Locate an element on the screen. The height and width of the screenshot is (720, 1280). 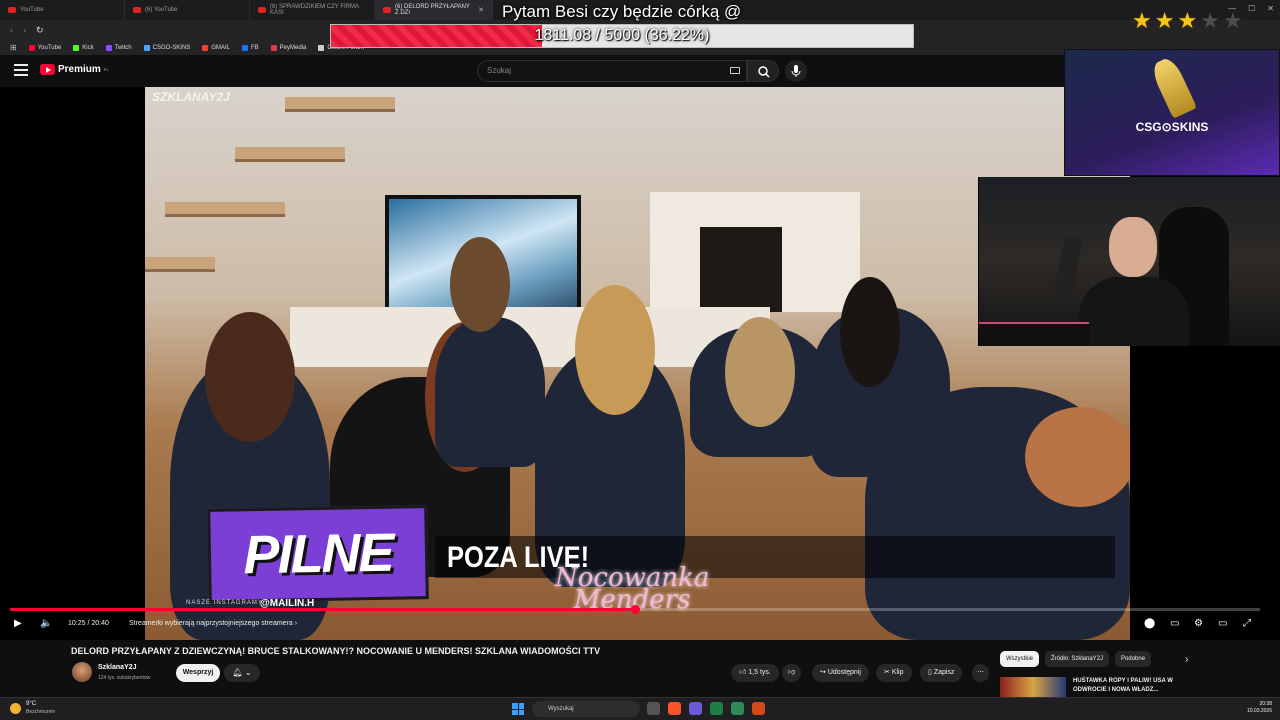
bookmark-item: Kick is located at coordinates (83, 47).